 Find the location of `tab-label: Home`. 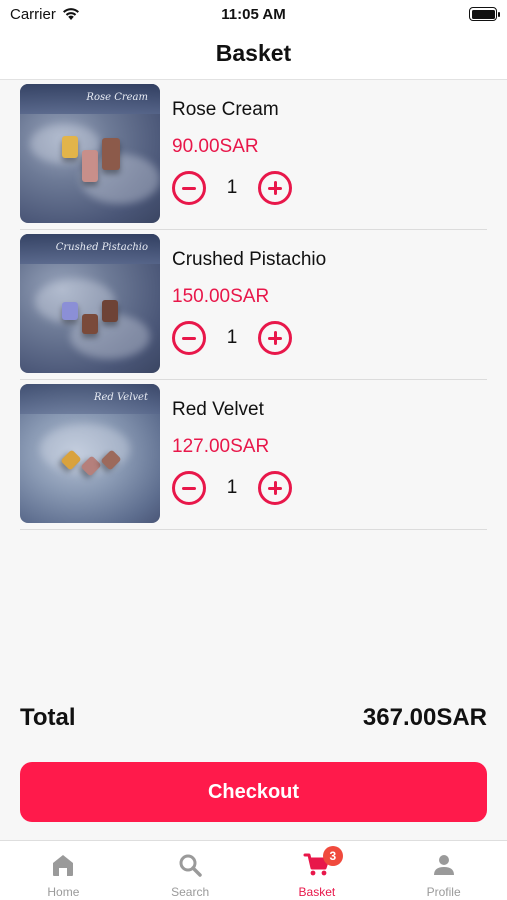

tab-label: Home is located at coordinates (63, 892).